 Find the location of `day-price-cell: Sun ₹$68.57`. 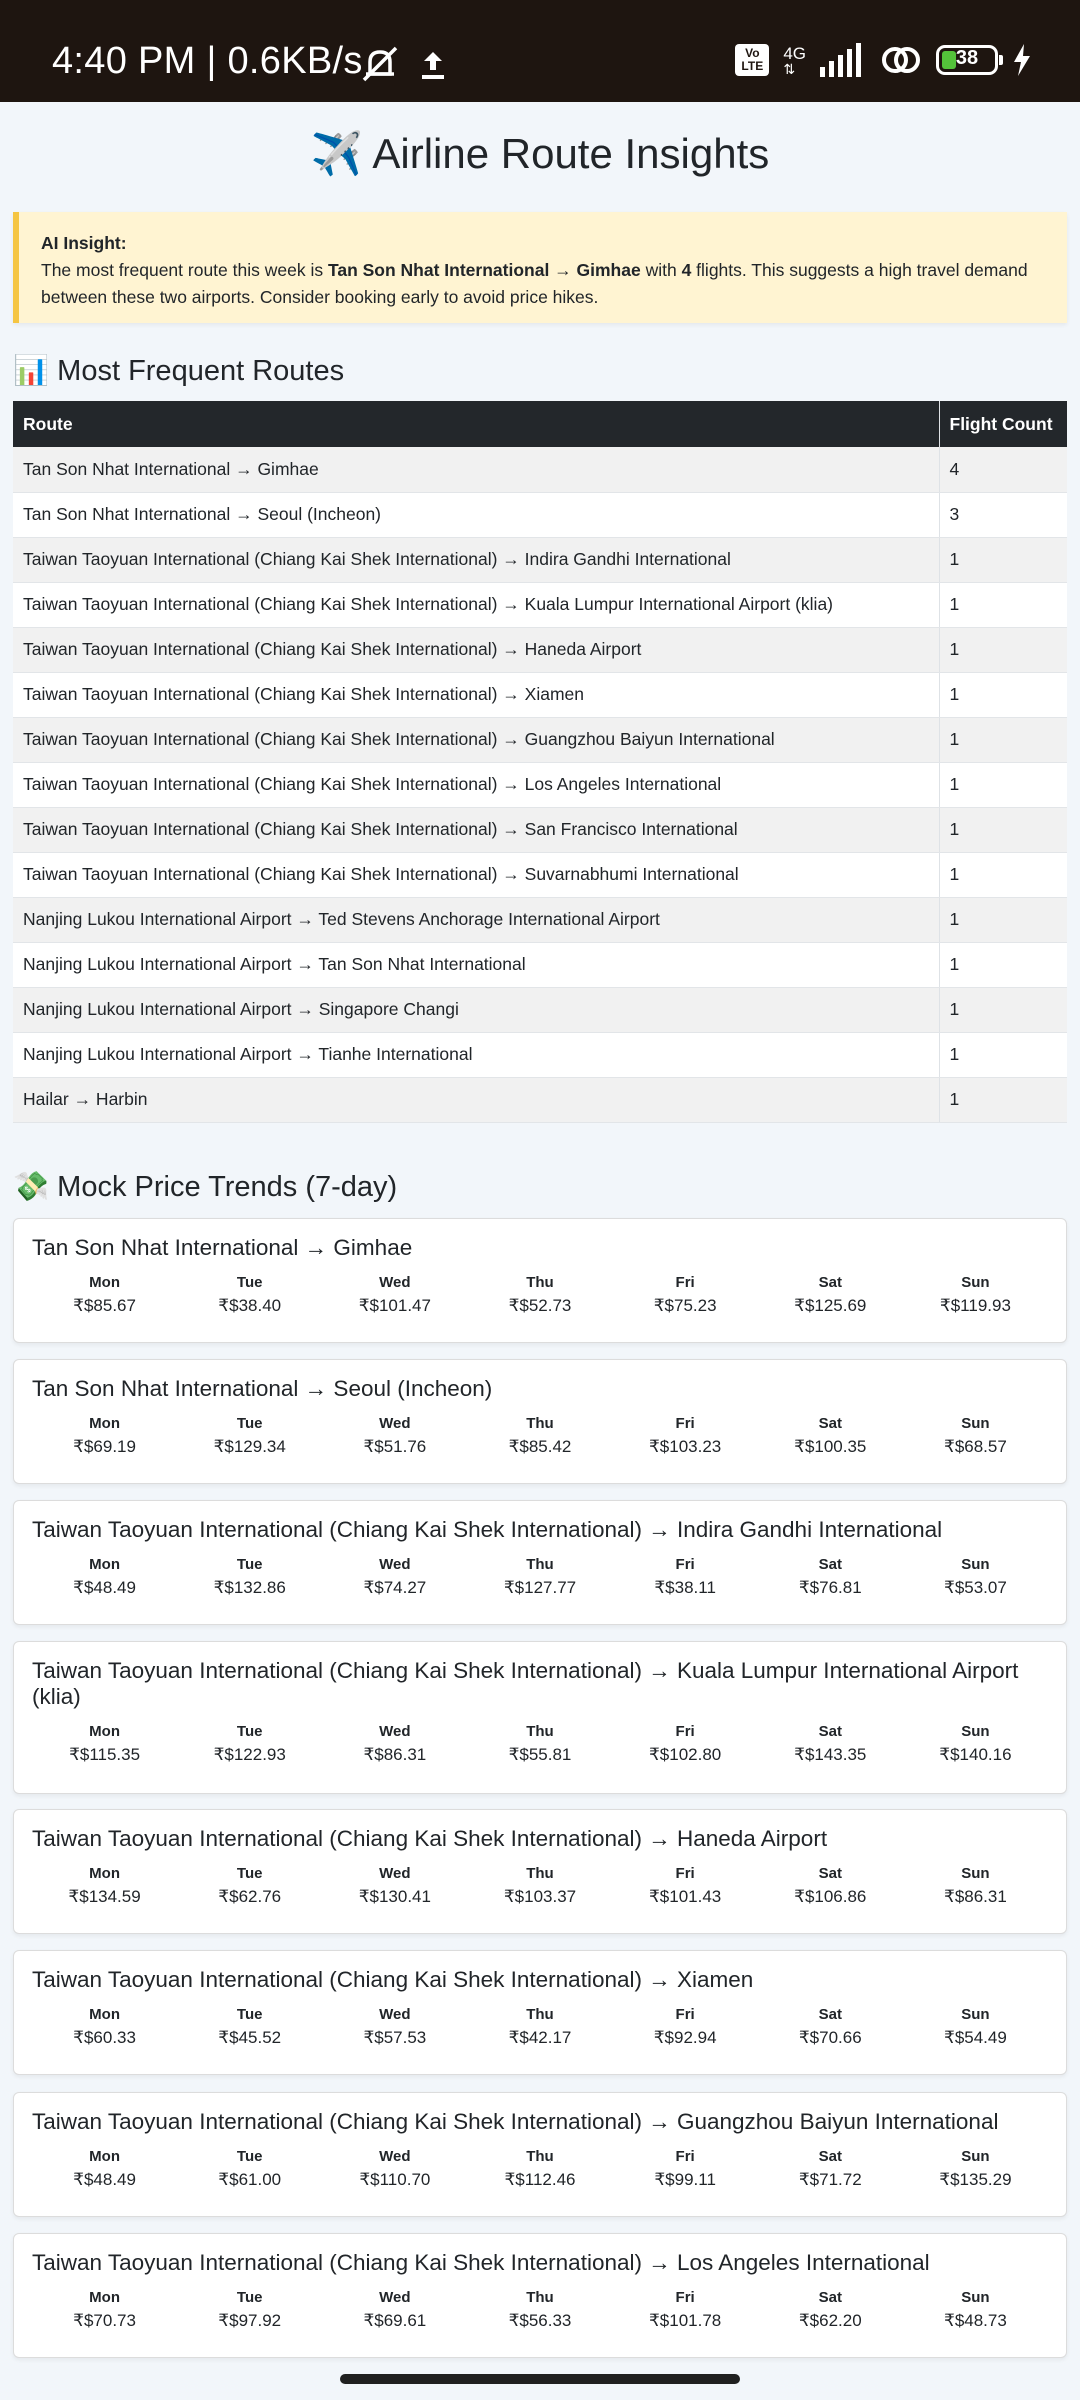

day-price-cell: Sun ₹$68.57 is located at coordinates (975, 1437).